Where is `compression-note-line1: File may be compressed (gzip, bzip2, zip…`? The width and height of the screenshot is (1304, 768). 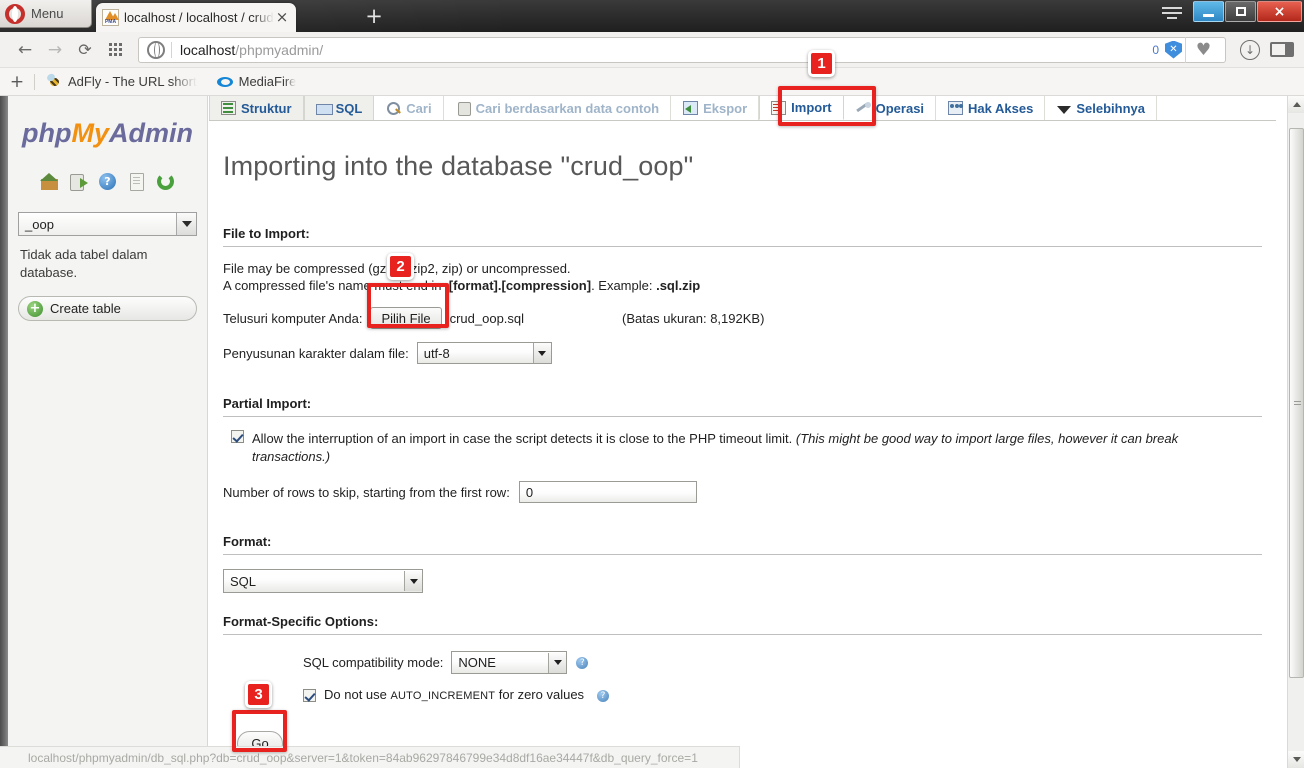
compression-note-line1: File may be compressed (gzip, bzip2, zip… is located at coordinates (397, 268).